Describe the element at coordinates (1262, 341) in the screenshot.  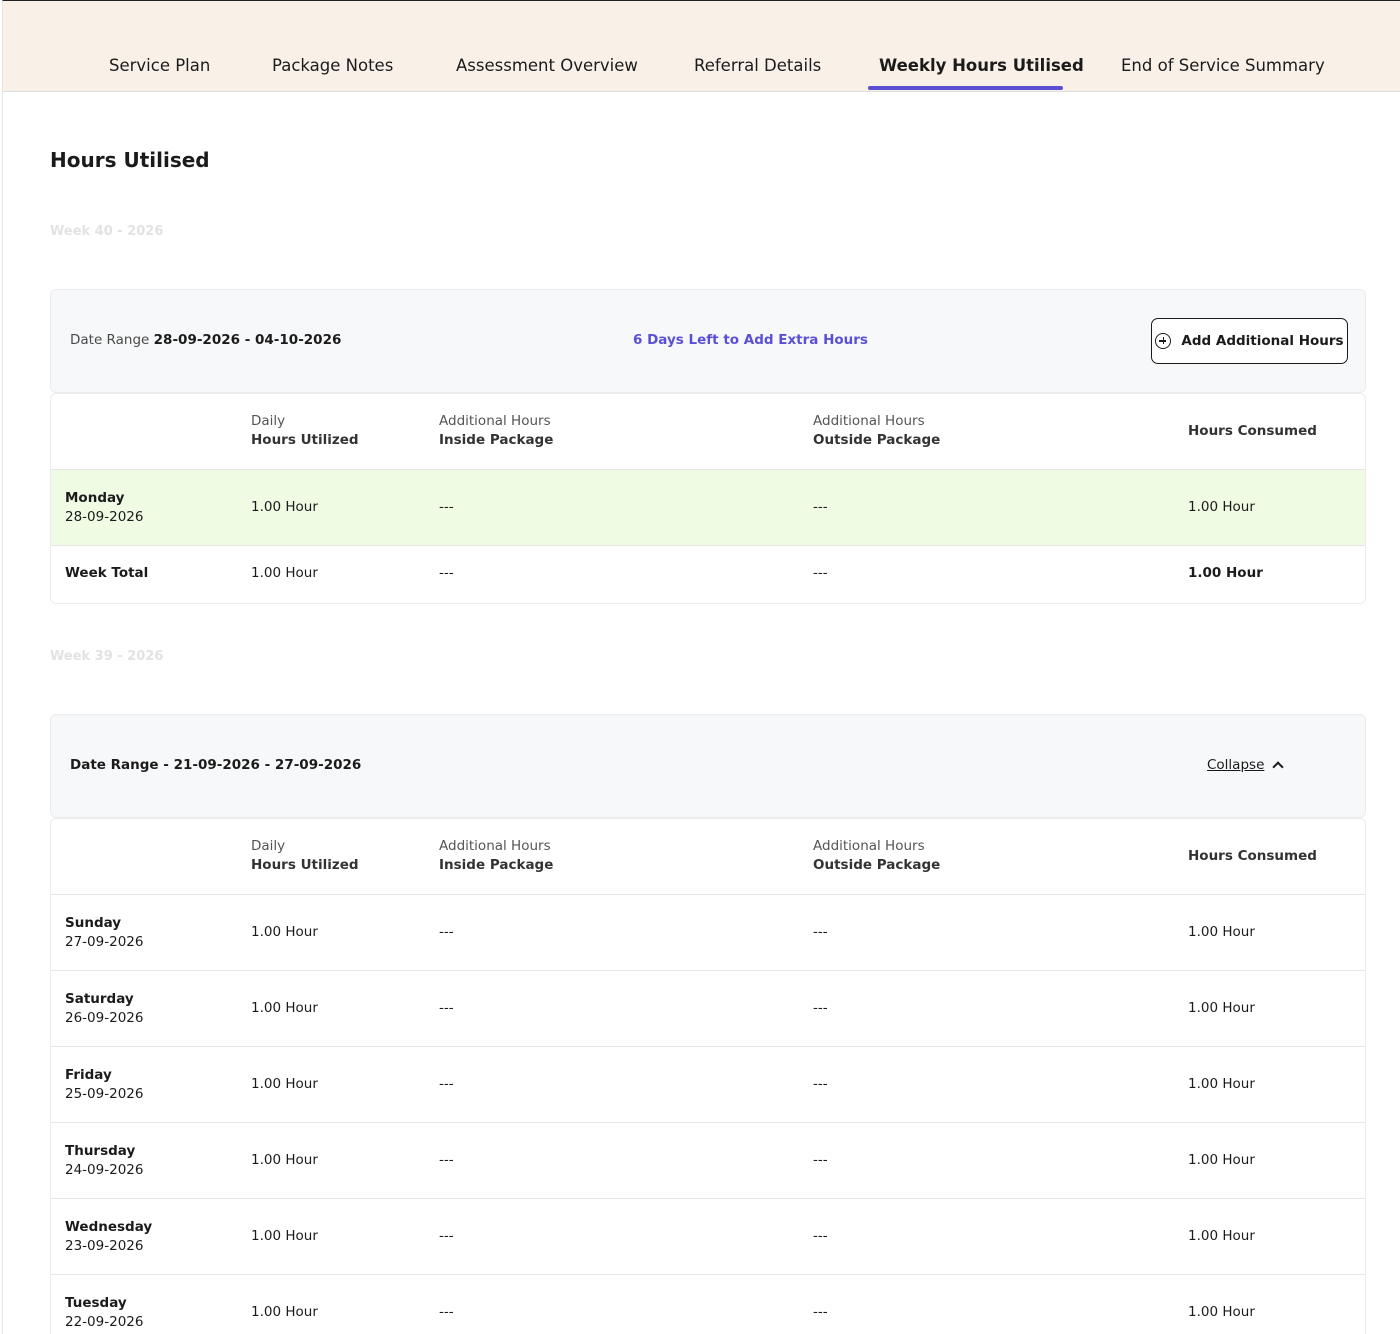
I see `add-additional-hours-label: Add Additional Hours` at that location.